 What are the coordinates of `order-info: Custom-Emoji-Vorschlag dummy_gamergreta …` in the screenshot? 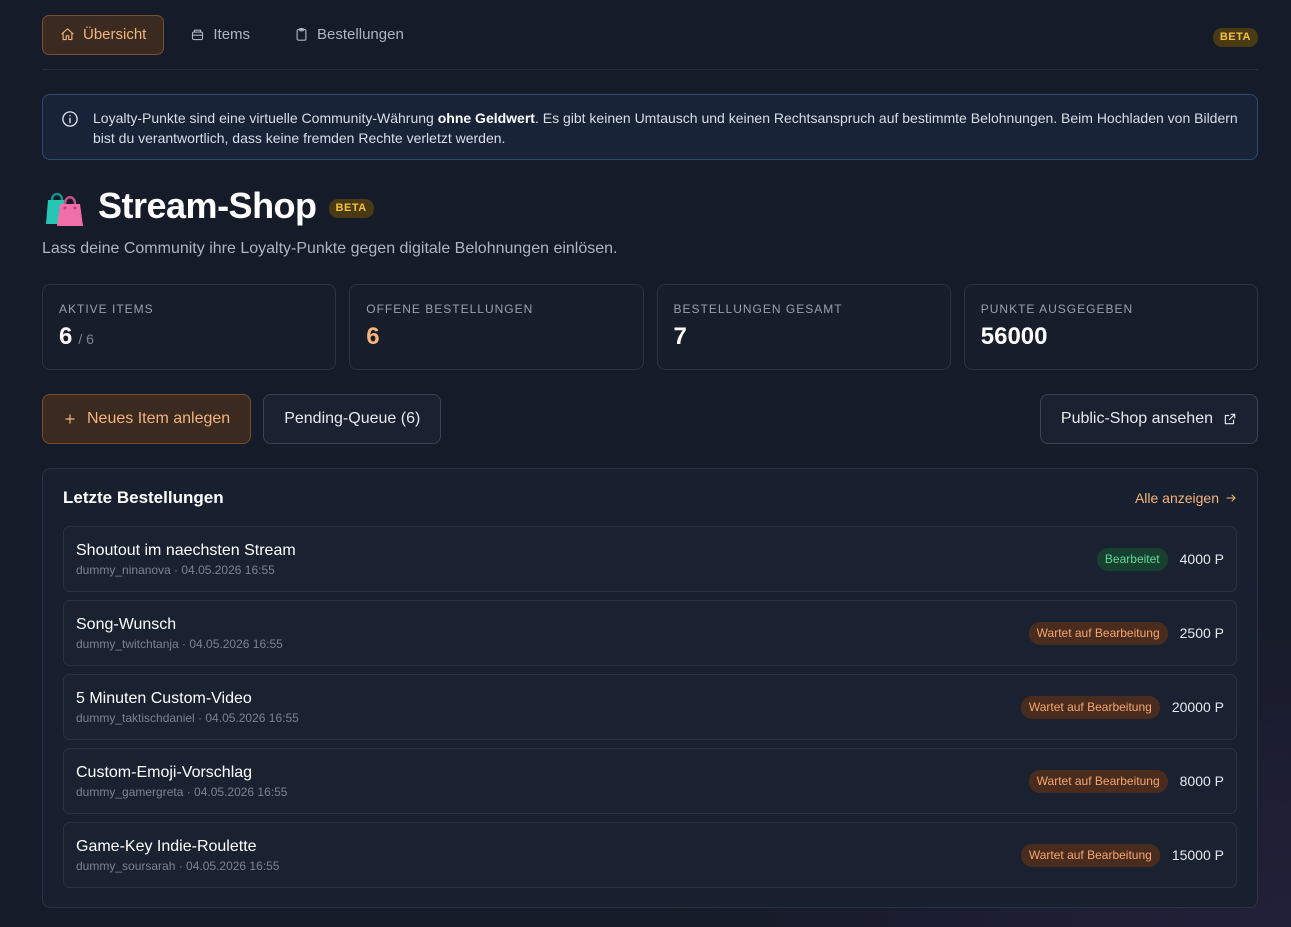 It's located at (552, 781).